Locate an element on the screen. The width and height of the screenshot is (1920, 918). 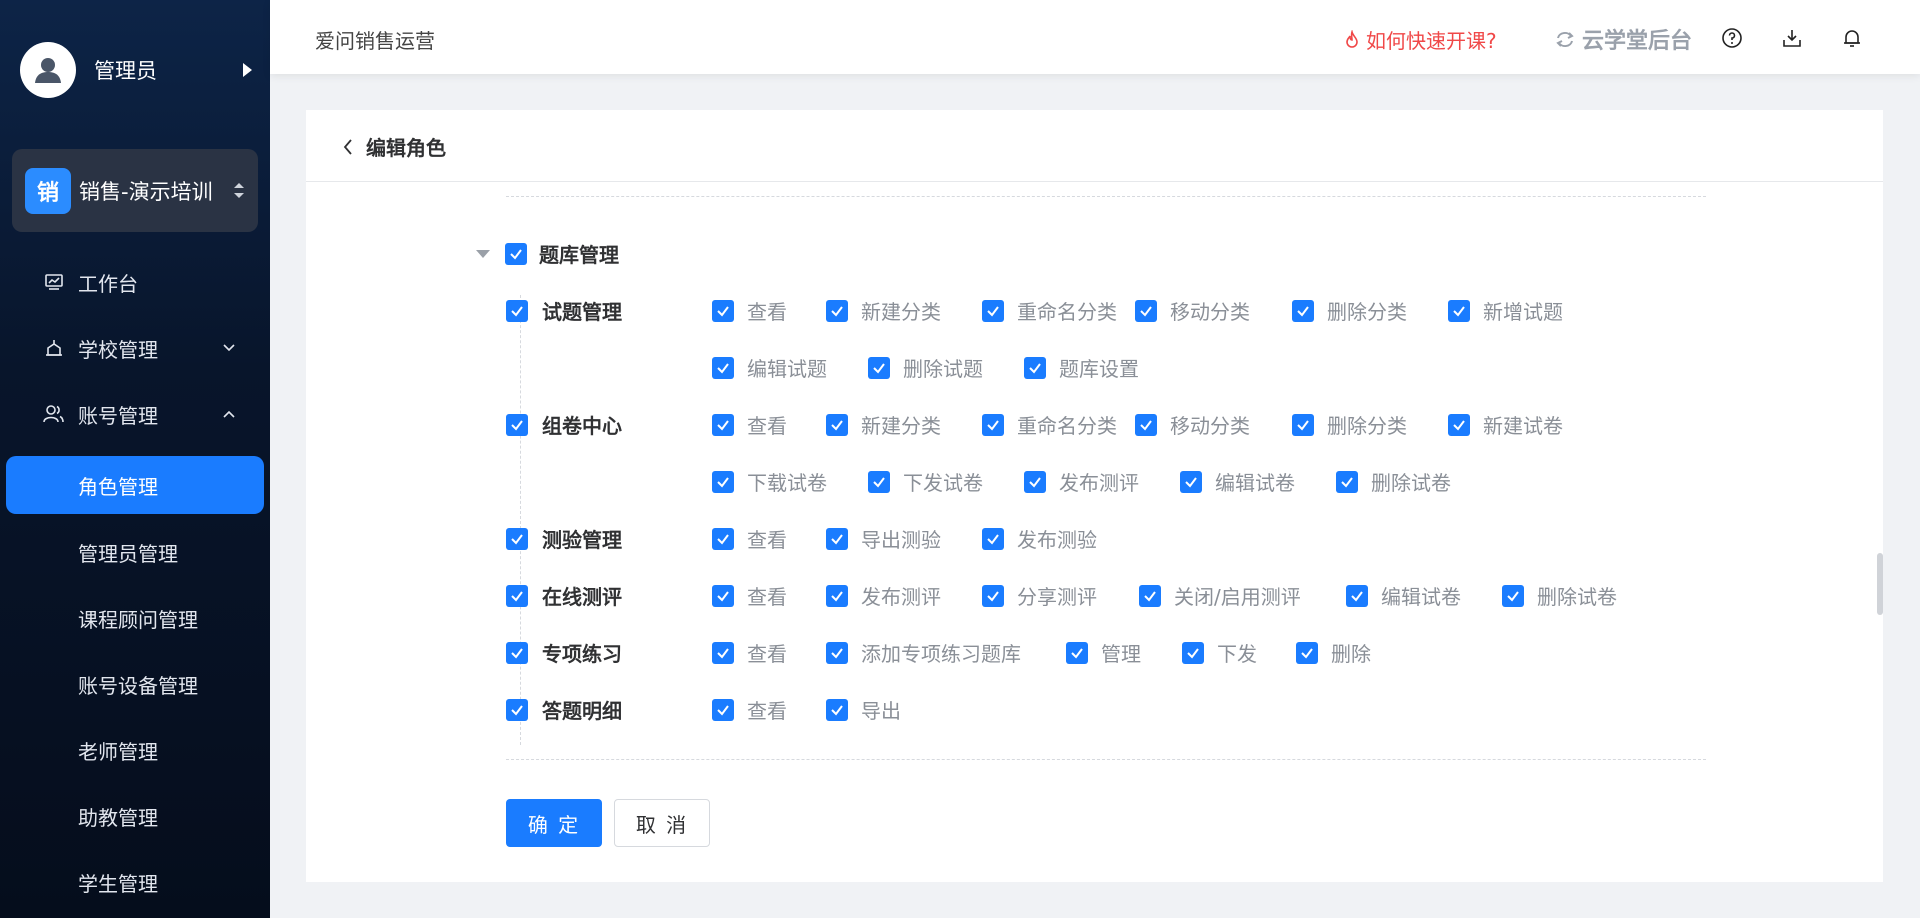
quick-start-link: 如何快速开课? is located at coordinates (1420, 39).